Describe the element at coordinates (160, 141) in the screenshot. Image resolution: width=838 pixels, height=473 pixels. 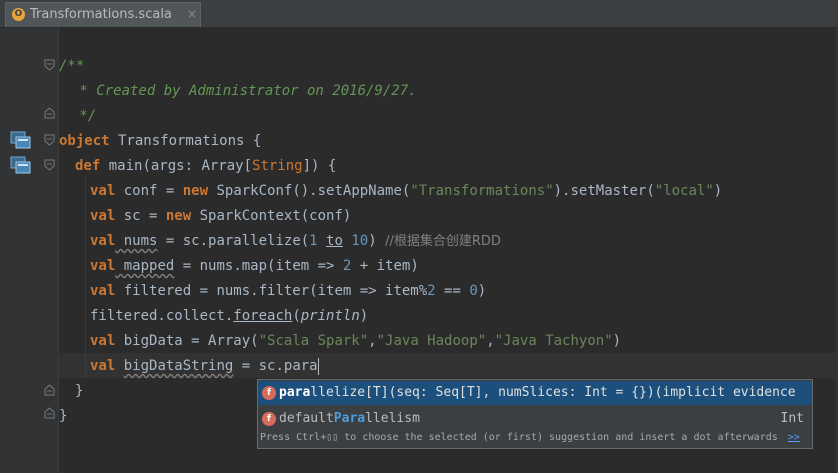
I see `code-line-4: object Transformations {` at that location.